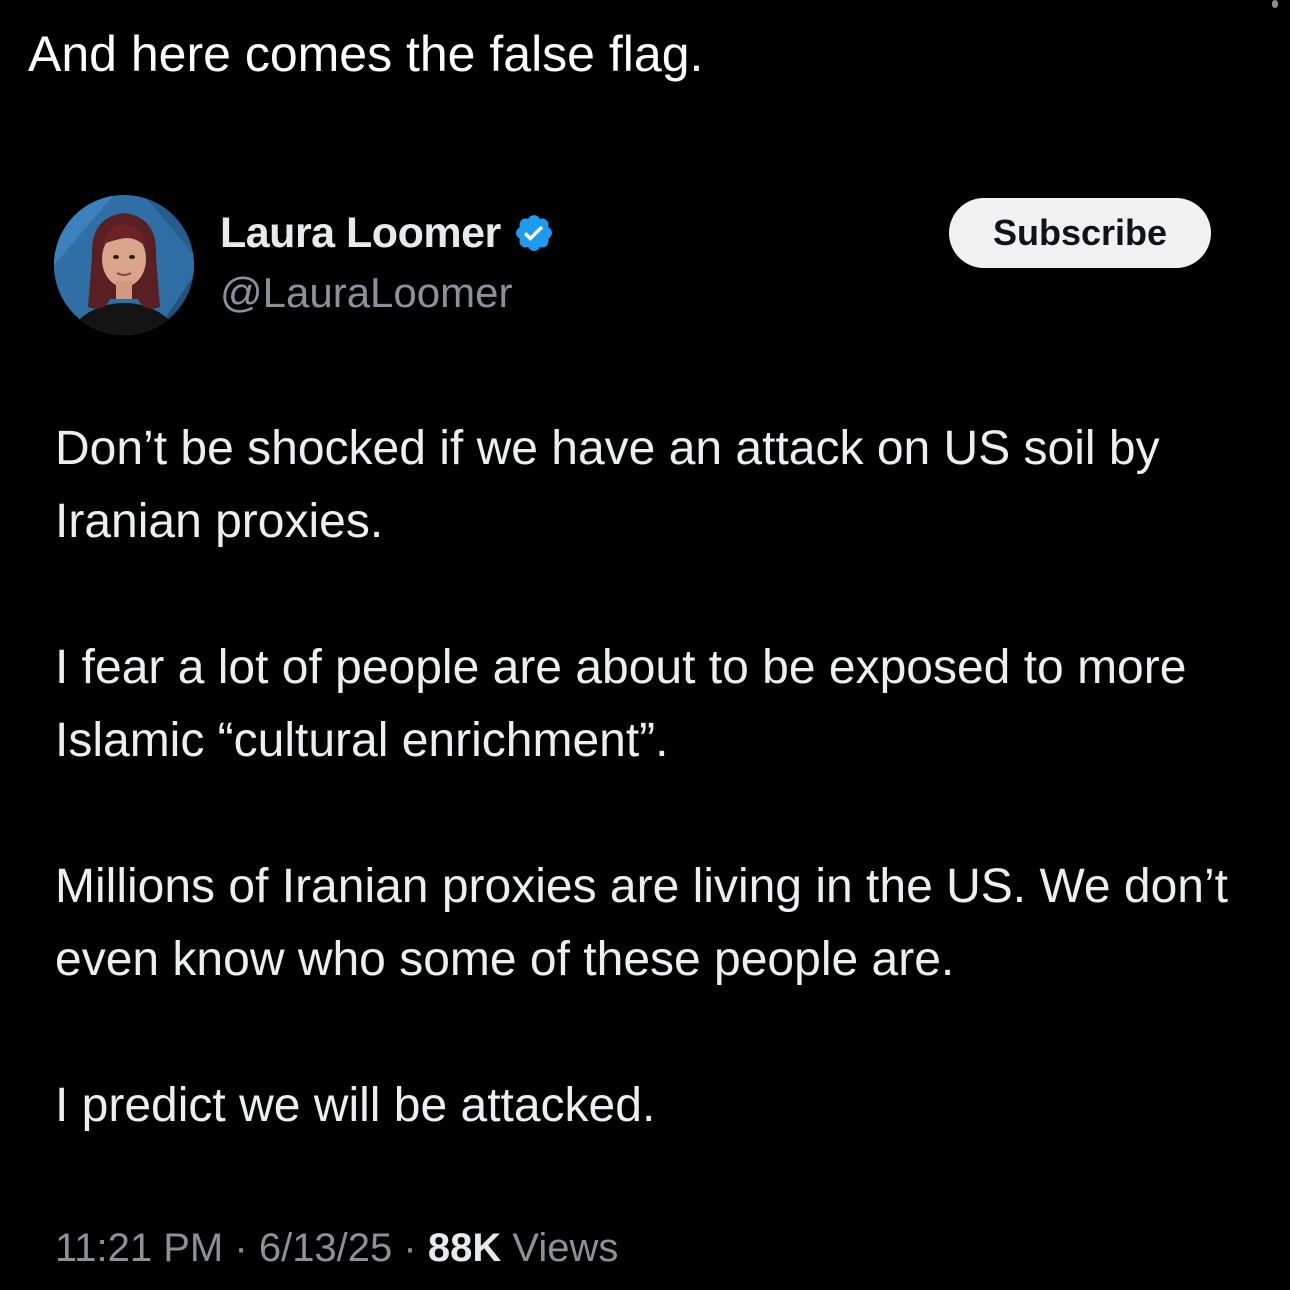 This screenshot has height=1290, width=1290. I want to click on tweet-time: 11:21 PM, so click(139, 1248).